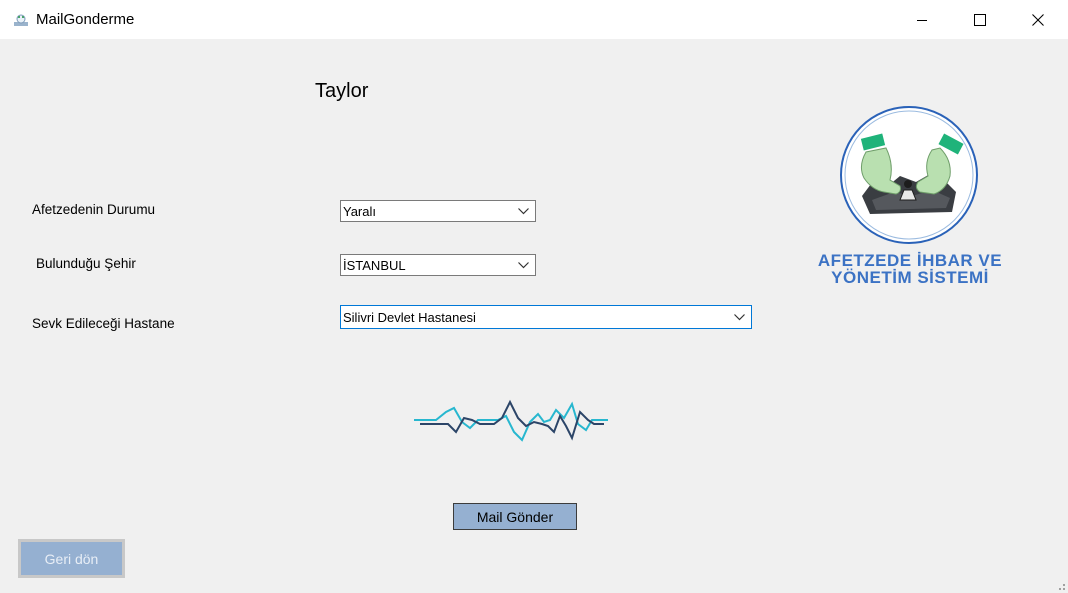 This screenshot has width=1068, height=593. I want to click on close-button, so click(1038, 19).